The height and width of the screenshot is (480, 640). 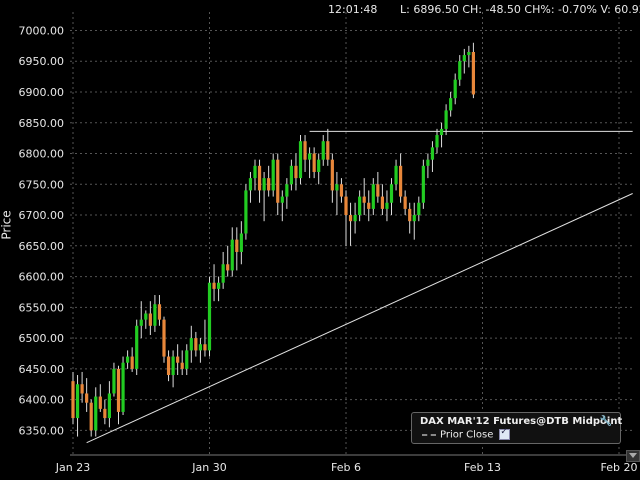 I want to click on clock-time: 12:01:48, so click(x=353, y=9).